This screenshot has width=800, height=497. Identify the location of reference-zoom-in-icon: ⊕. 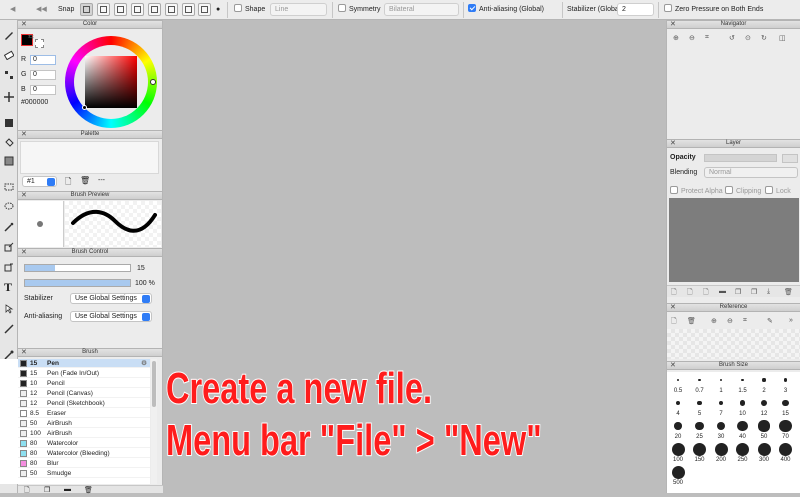
(714, 321).